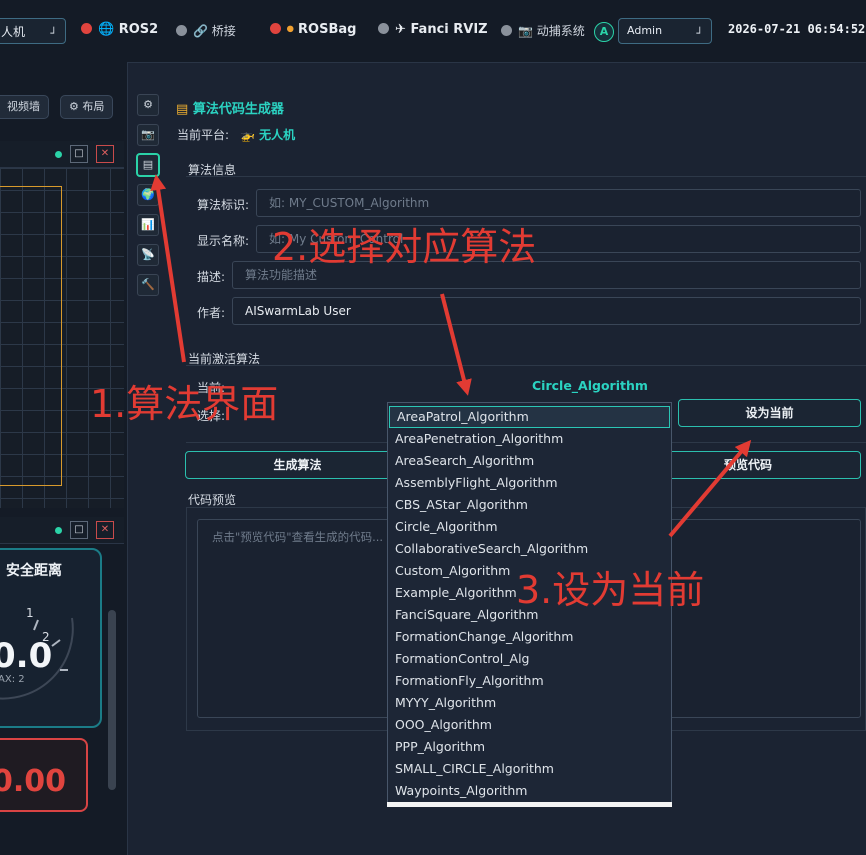 The height and width of the screenshot is (855, 866). What do you see at coordinates (400, 29) in the screenshot?
I see `plane-icon: ✈` at bounding box center [400, 29].